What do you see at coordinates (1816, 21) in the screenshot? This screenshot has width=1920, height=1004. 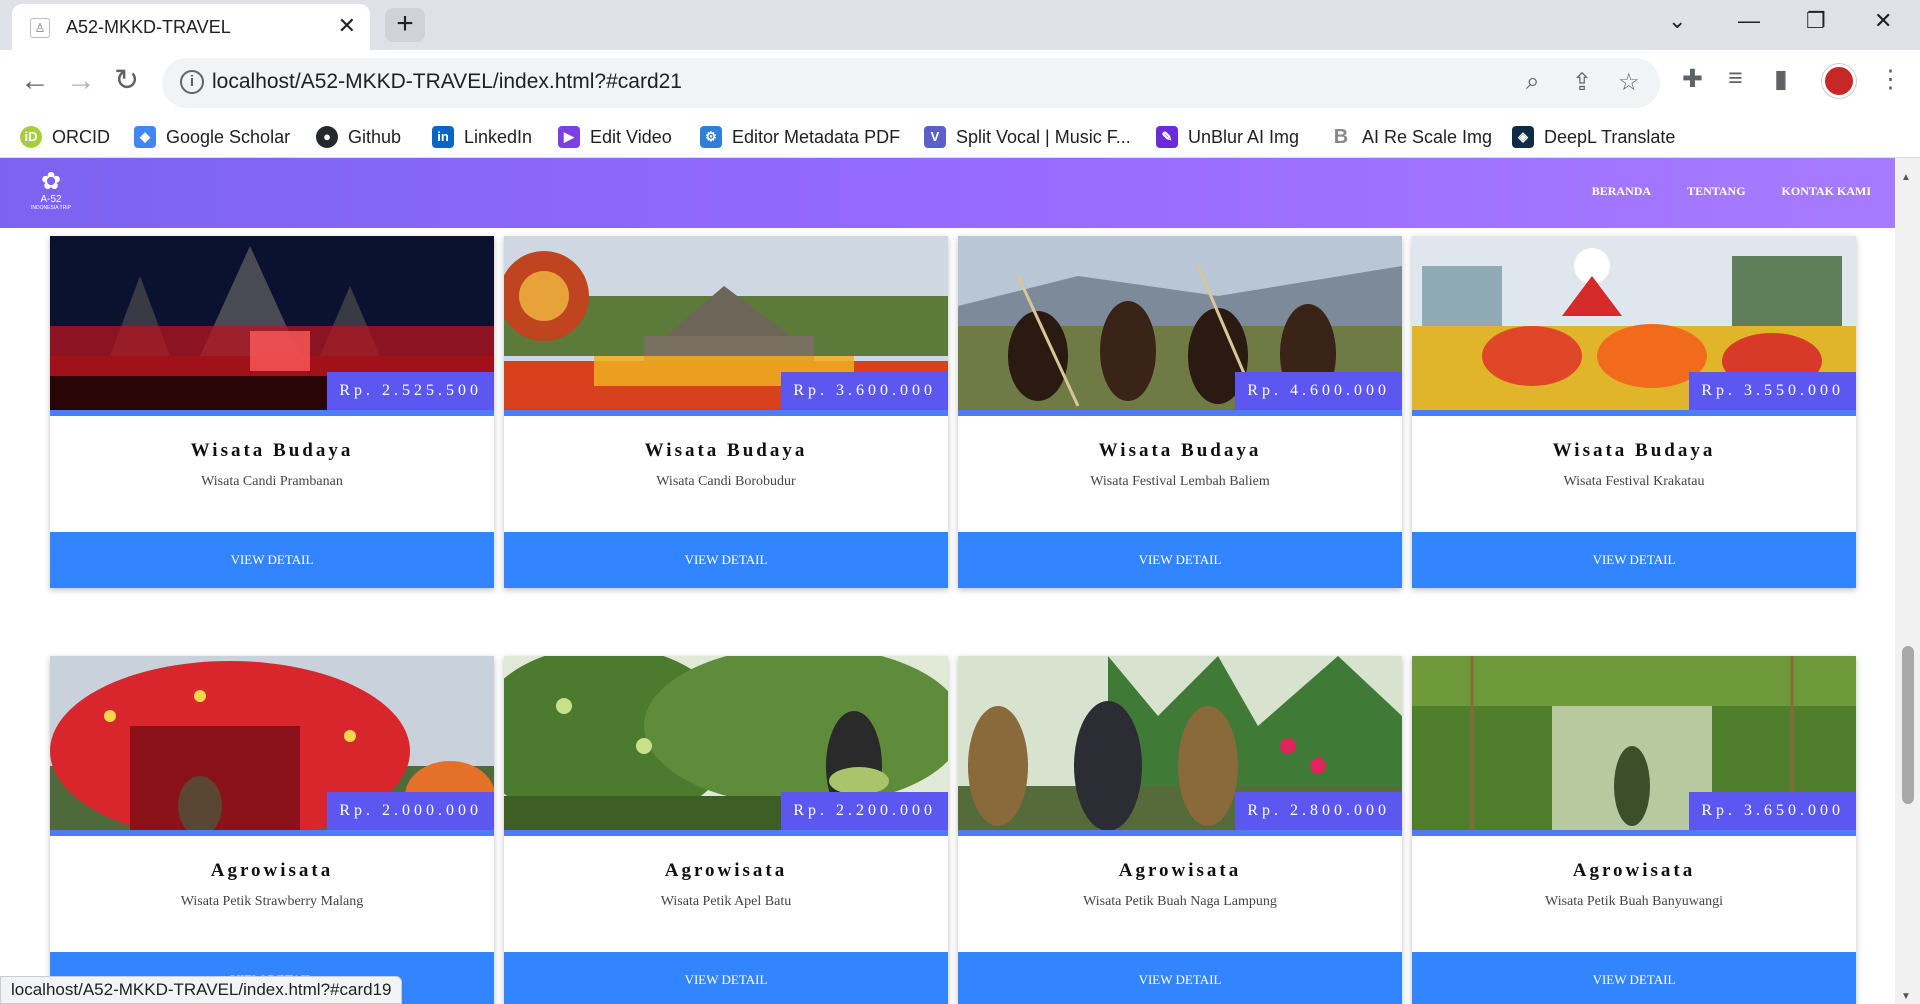 I see `restore-icon: ❐` at bounding box center [1816, 21].